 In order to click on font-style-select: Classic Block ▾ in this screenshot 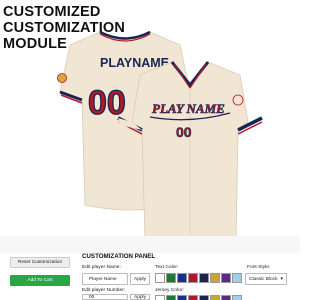, I will do `click(266, 279)`.